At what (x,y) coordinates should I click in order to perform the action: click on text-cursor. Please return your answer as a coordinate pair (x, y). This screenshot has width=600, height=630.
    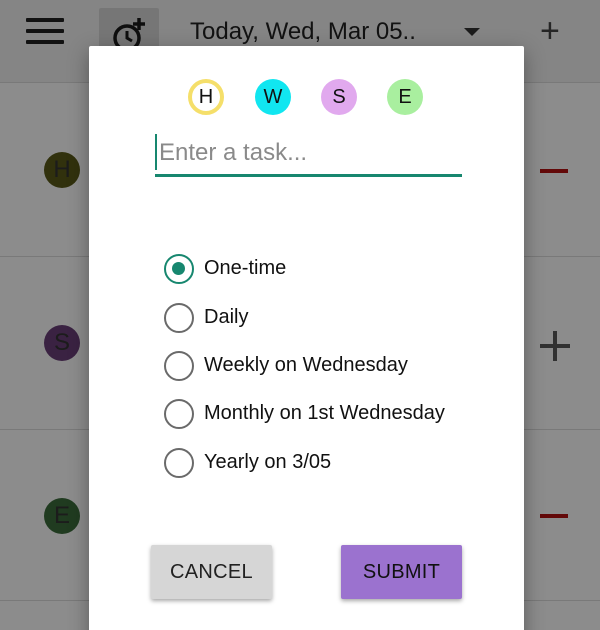
    Looking at the image, I should click on (156, 152).